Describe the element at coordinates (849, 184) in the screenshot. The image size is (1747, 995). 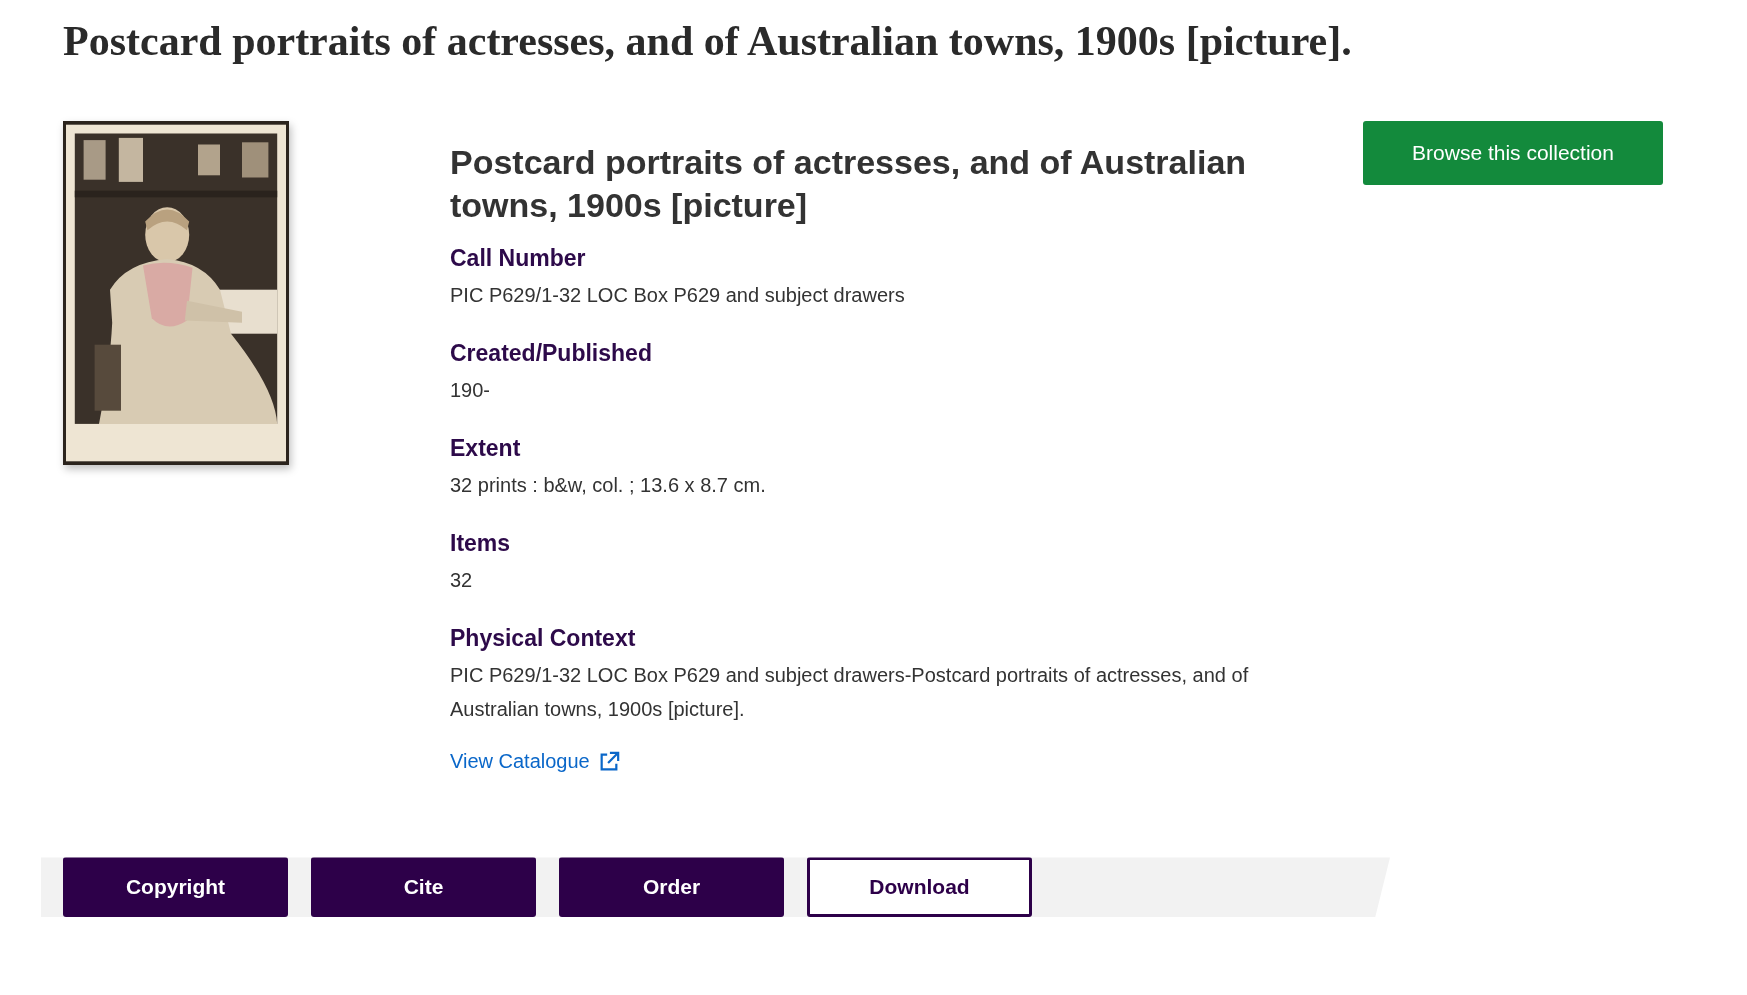
I see `record-heading: Postcard portraits of actresses, and of Australian towns, 1900s [picture]` at that location.